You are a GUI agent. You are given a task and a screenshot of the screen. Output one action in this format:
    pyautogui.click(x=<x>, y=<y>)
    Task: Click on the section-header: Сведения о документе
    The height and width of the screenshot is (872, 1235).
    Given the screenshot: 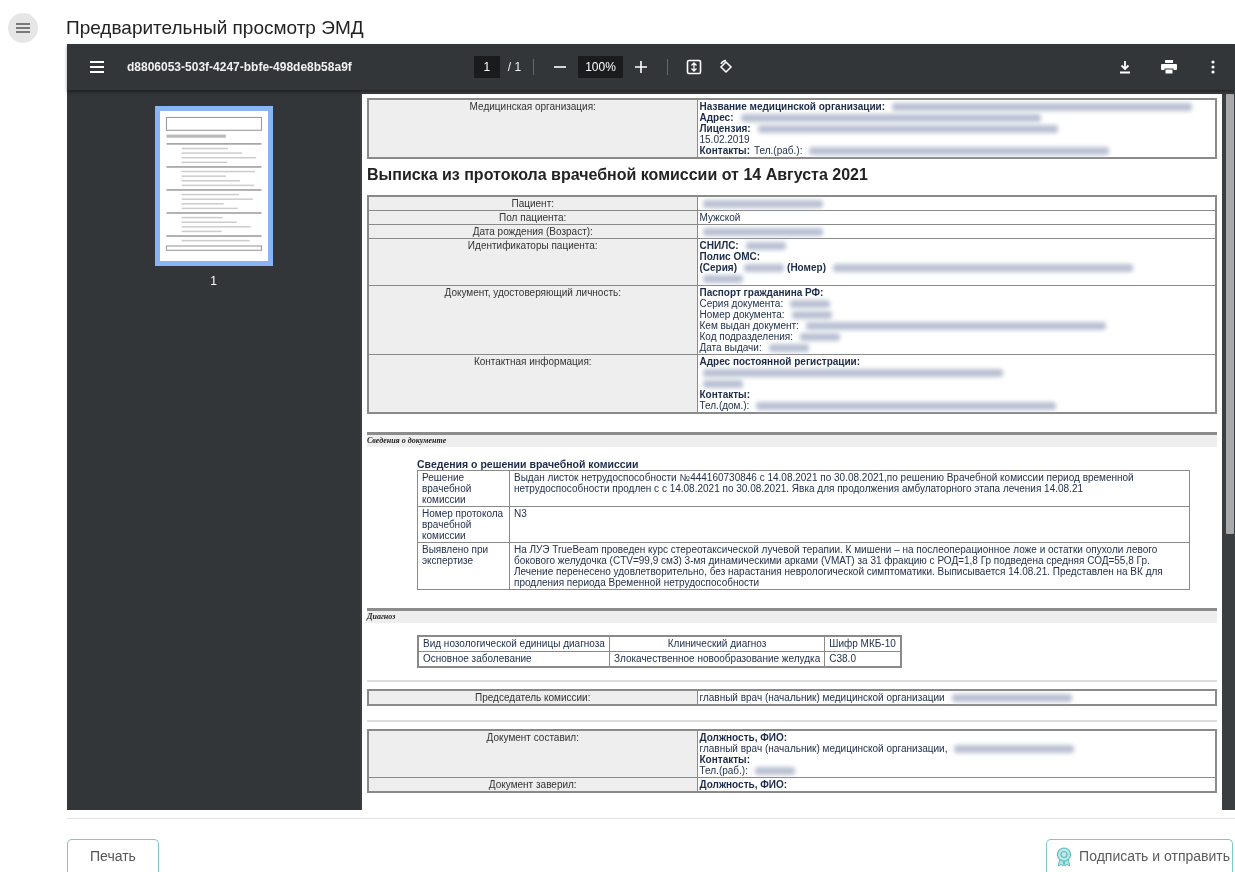 What is the action you would take?
    pyautogui.click(x=792, y=439)
    